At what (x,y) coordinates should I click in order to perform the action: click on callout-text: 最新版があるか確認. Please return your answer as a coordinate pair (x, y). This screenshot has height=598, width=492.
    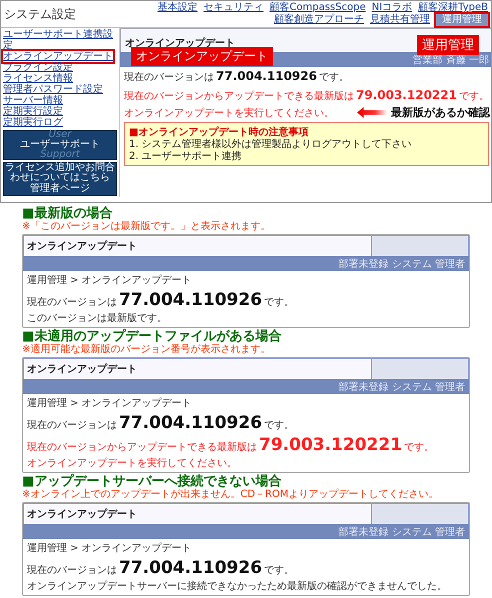
    Looking at the image, I should click on (440, 112).